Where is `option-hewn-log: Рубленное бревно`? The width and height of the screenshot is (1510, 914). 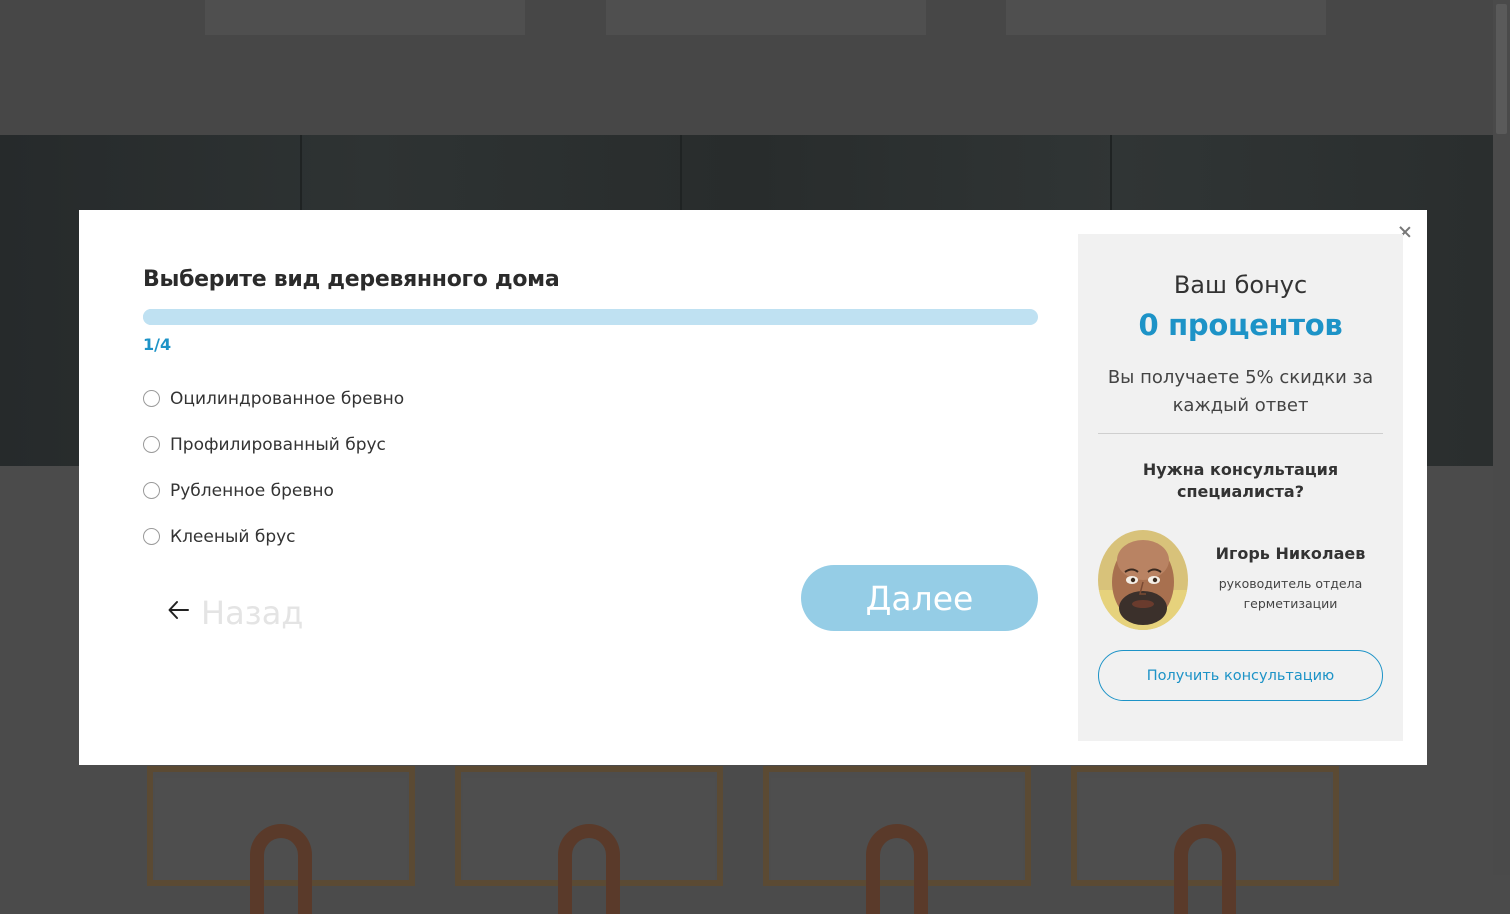
option-hewn-log: Рубленное бревно is located at coordinates (273, 503).